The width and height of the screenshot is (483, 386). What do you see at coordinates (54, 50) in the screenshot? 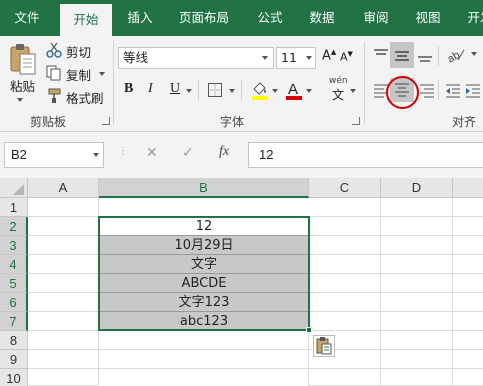
I see `scissors-icon` at bounding box center [54, 50].